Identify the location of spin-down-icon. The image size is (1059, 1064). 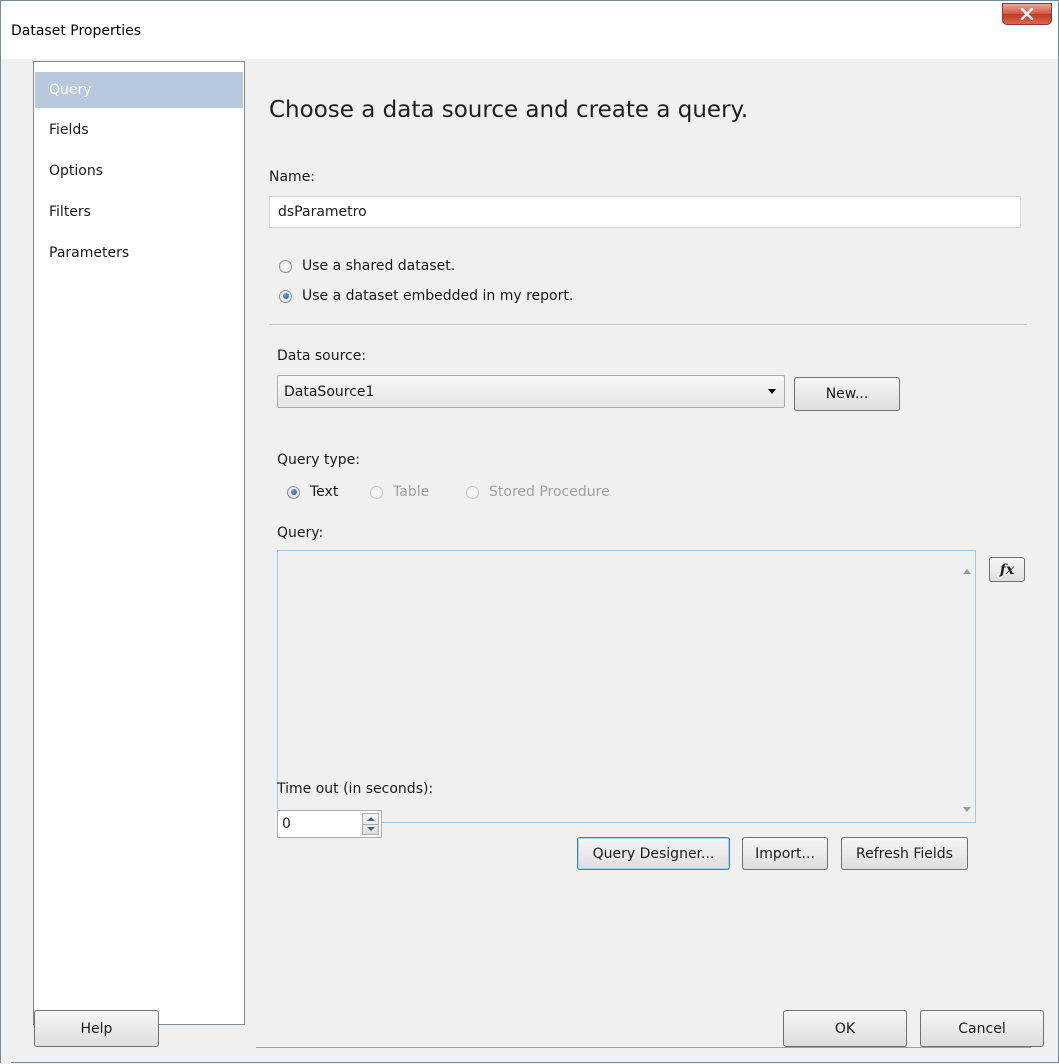
(371, 829).